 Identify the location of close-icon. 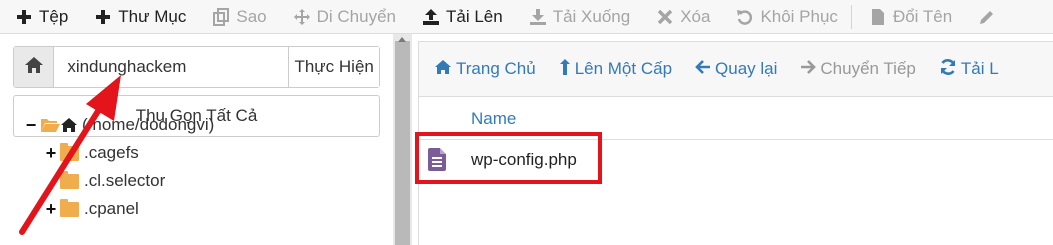
(665, 17).